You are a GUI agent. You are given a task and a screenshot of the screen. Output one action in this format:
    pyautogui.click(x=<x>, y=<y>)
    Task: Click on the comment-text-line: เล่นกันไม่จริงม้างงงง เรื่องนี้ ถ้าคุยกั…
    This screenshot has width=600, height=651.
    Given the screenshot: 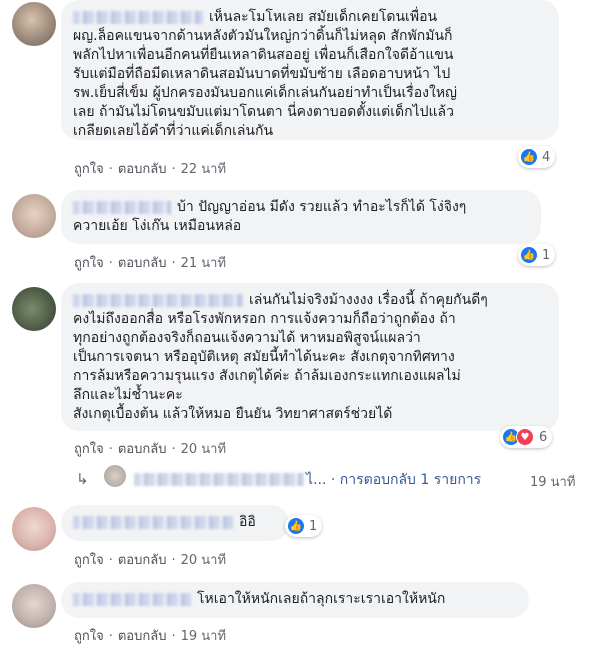 What is the action you would take?
    pyautogui.click(x=368, y=300)
    